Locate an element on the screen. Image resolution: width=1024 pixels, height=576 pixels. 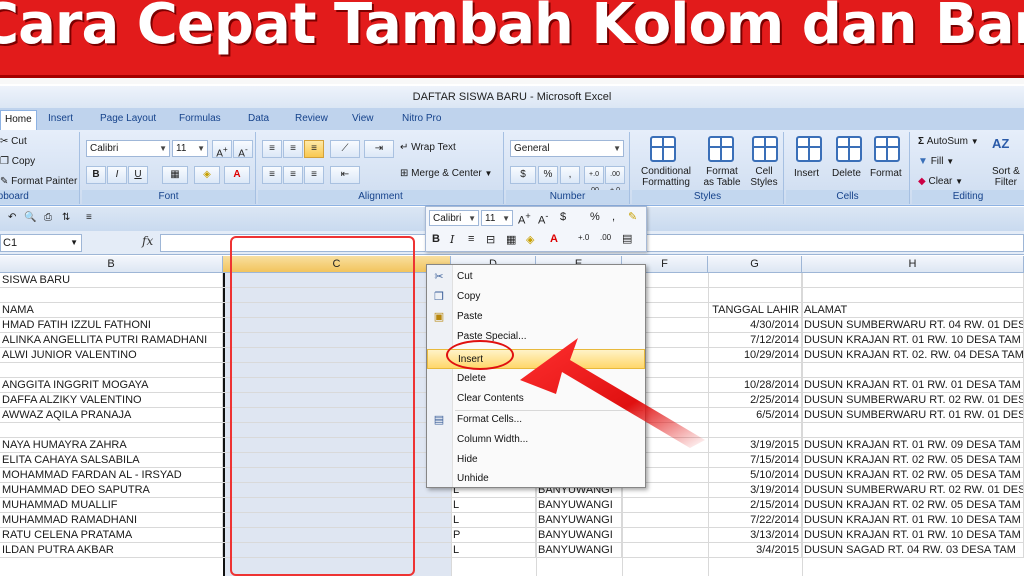
decrease-decimal-button: .00 +.0 is located at coordinates (615, 180).